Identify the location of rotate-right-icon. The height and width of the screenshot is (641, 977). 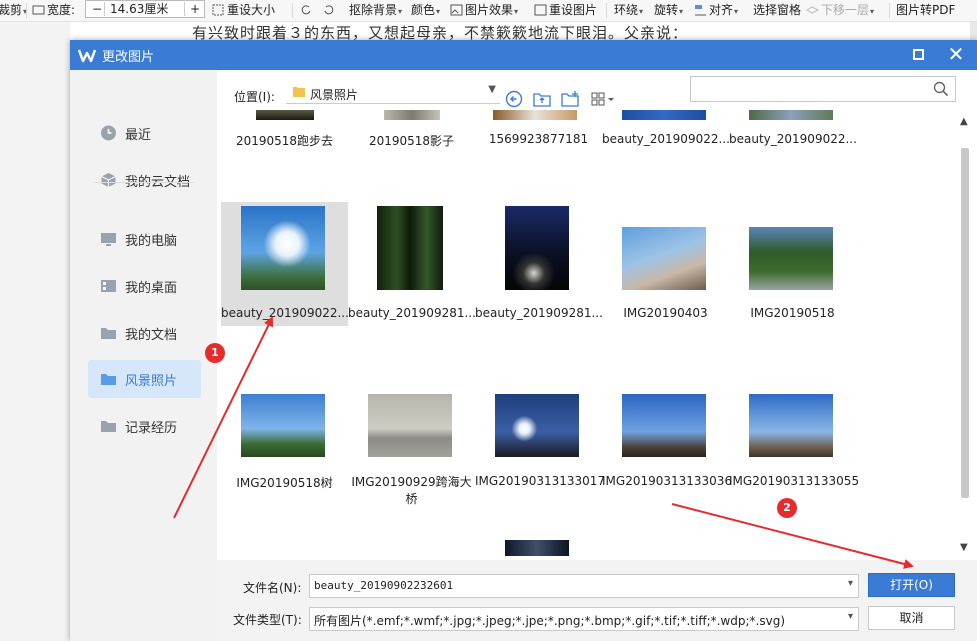
(329, 10).